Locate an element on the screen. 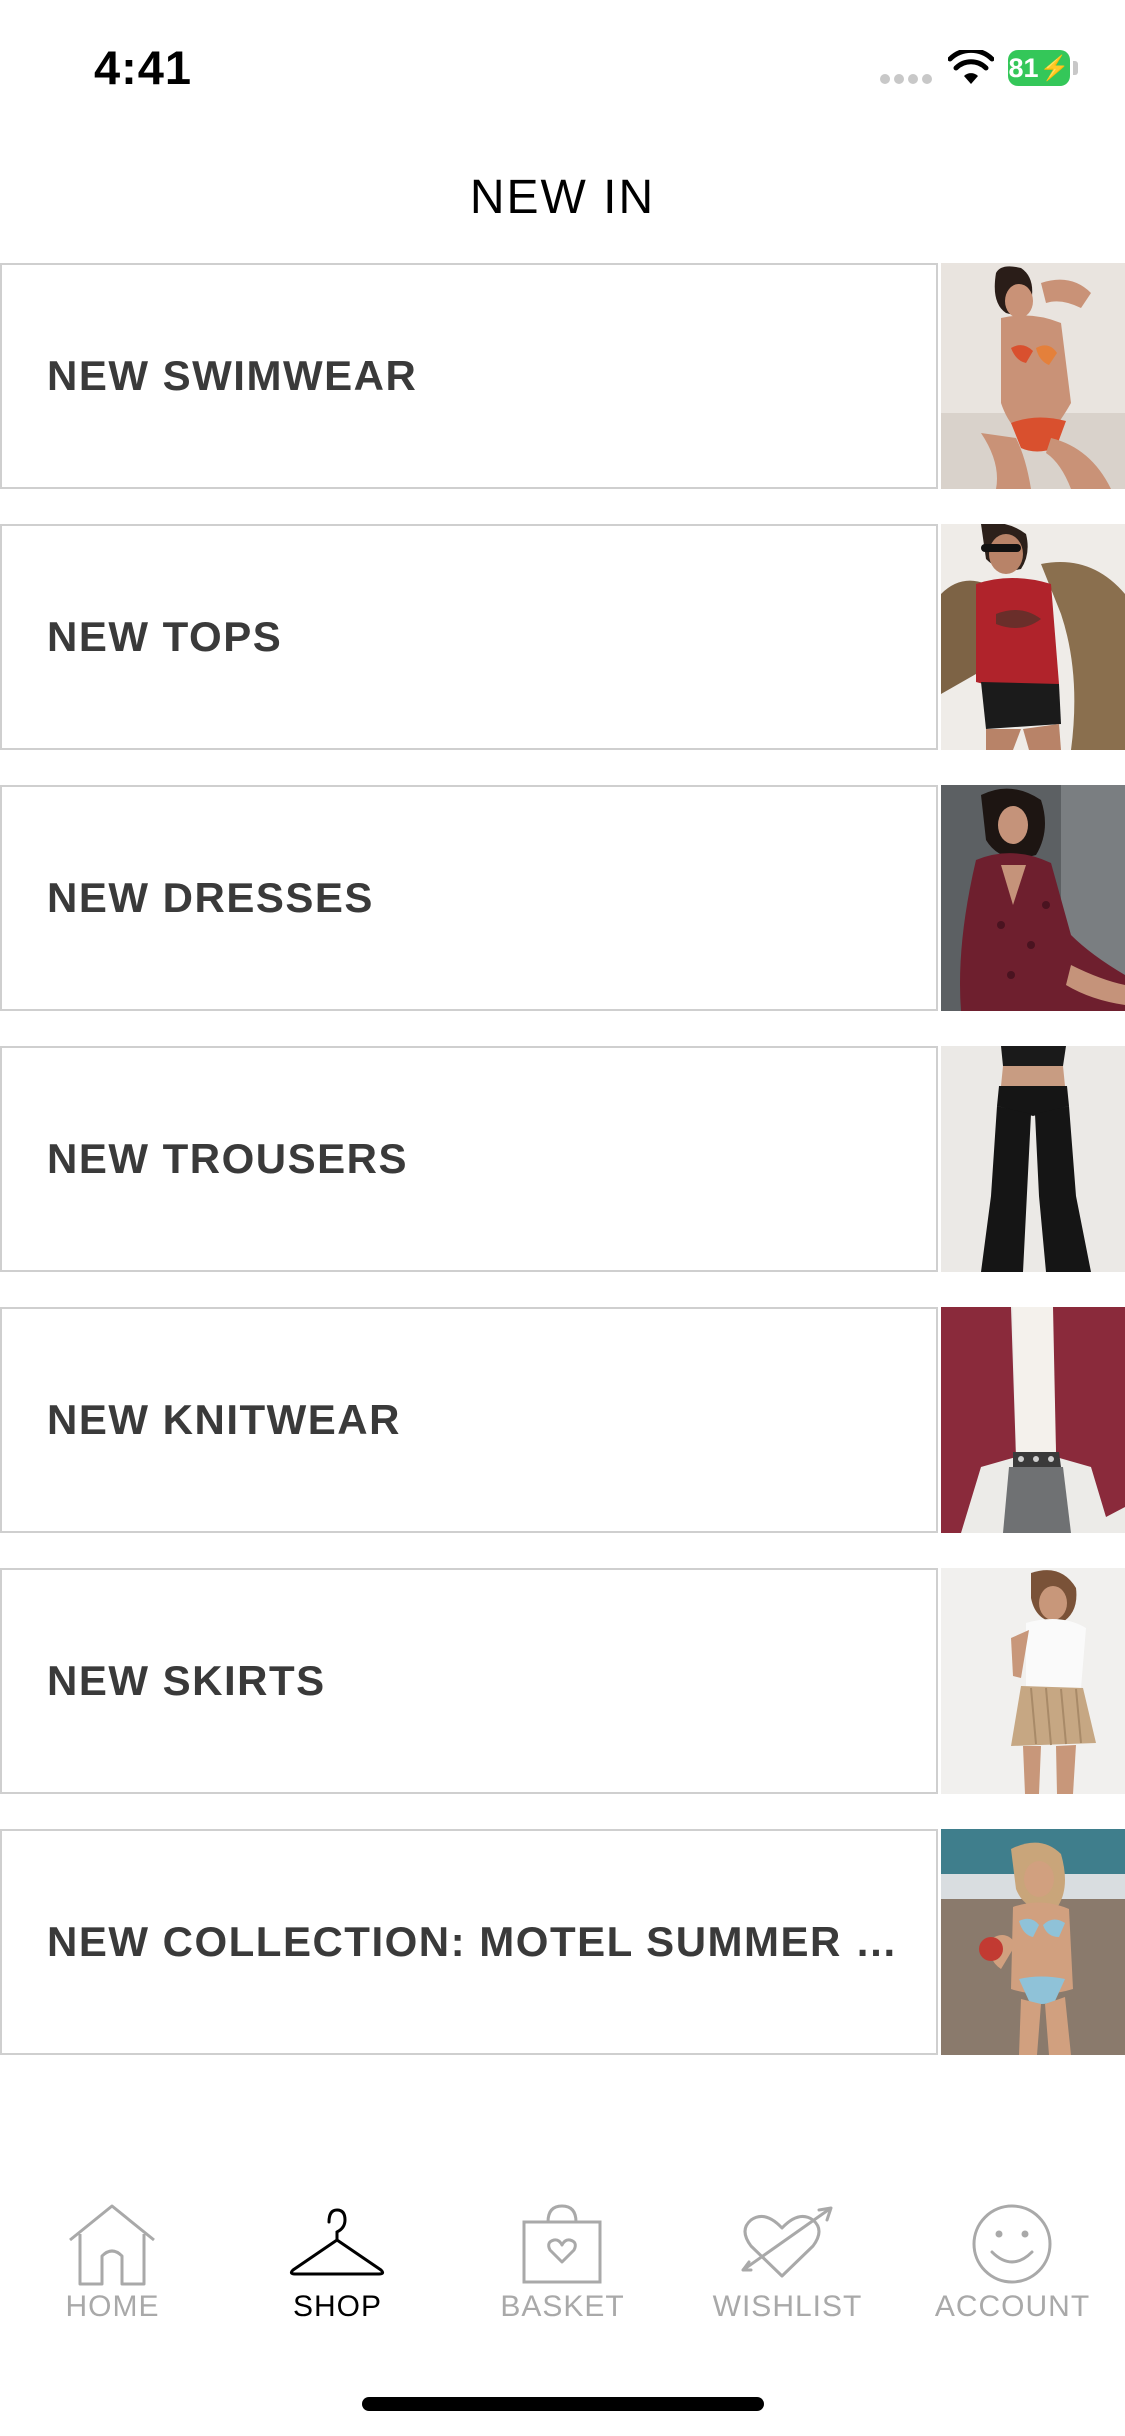 The height and width of the screenshot is (2436, 1125). page-title: NEW IN is located at coordinates (562, 197).